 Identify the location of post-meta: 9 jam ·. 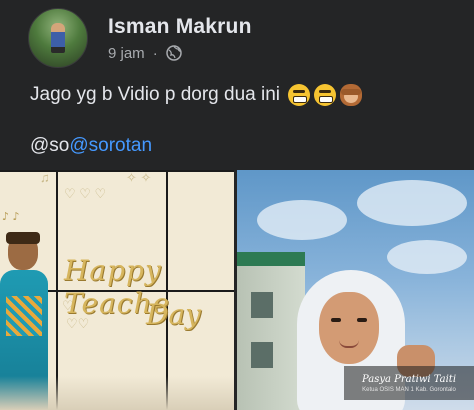
(180, 53).